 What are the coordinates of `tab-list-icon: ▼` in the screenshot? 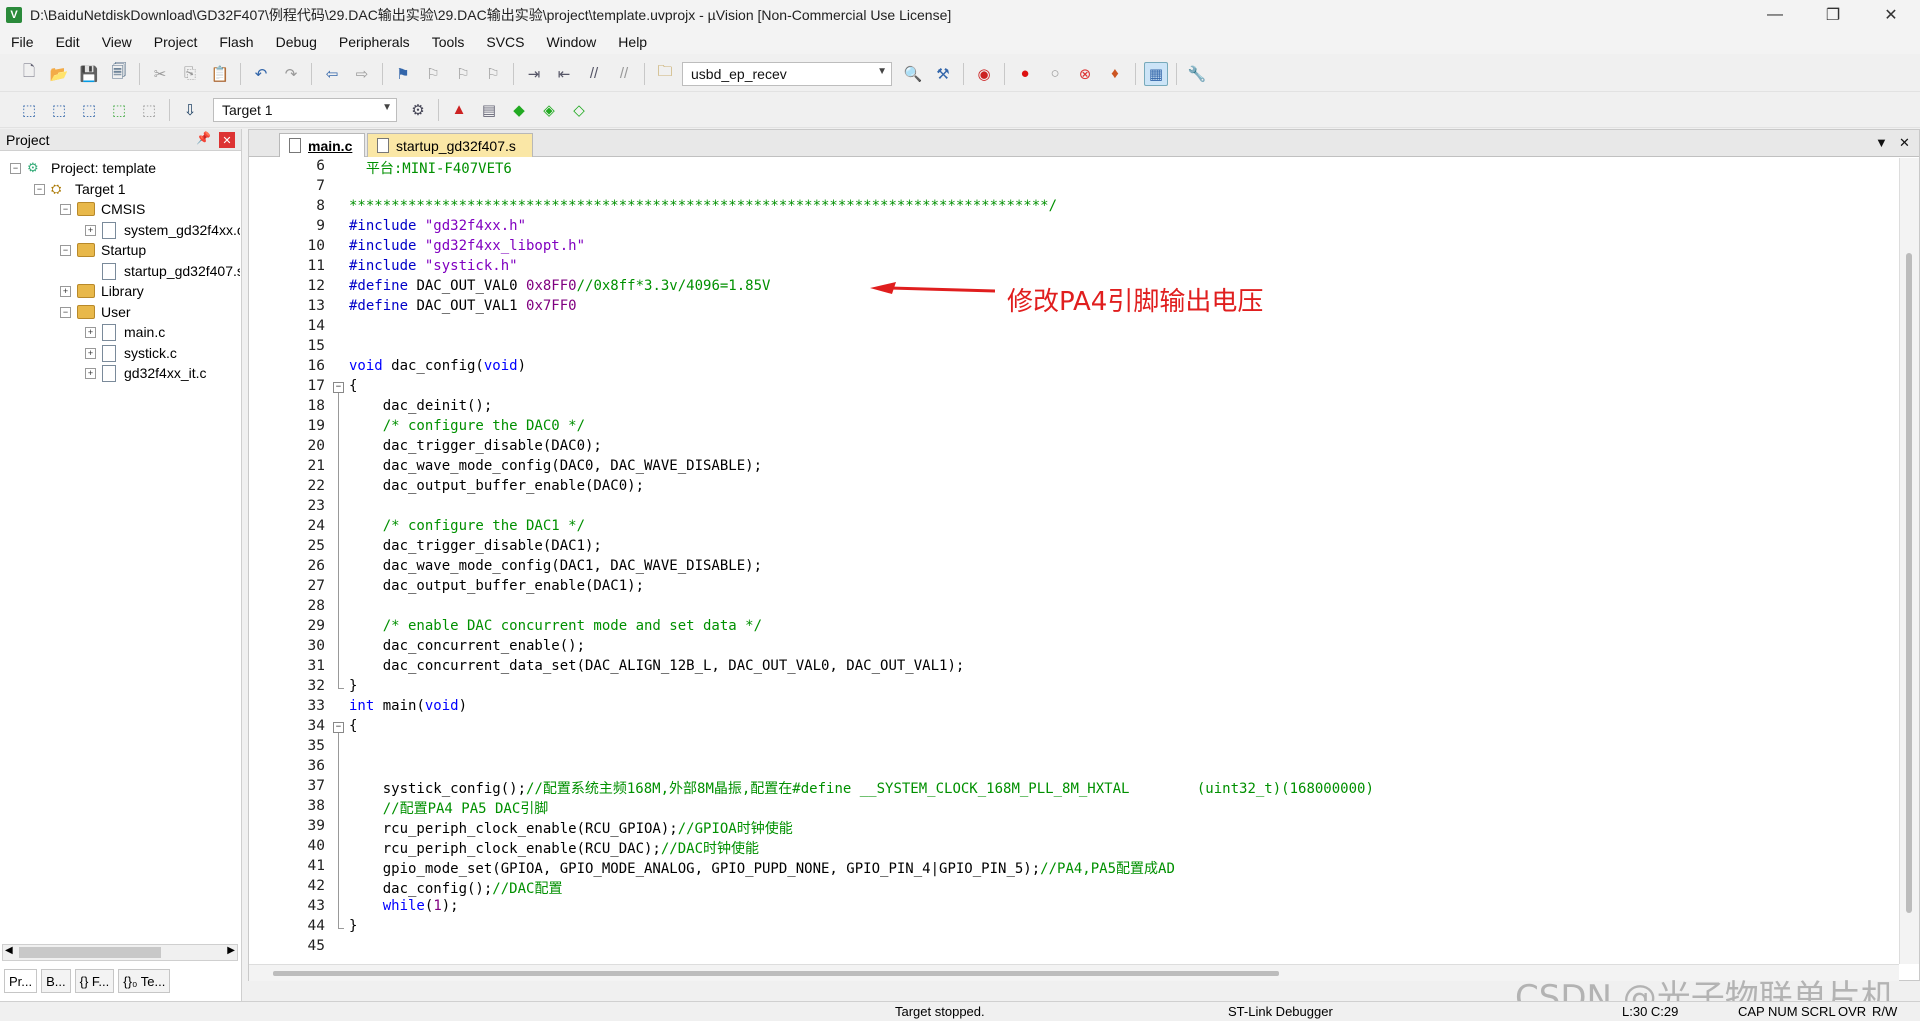 It's located at (1881, 142).